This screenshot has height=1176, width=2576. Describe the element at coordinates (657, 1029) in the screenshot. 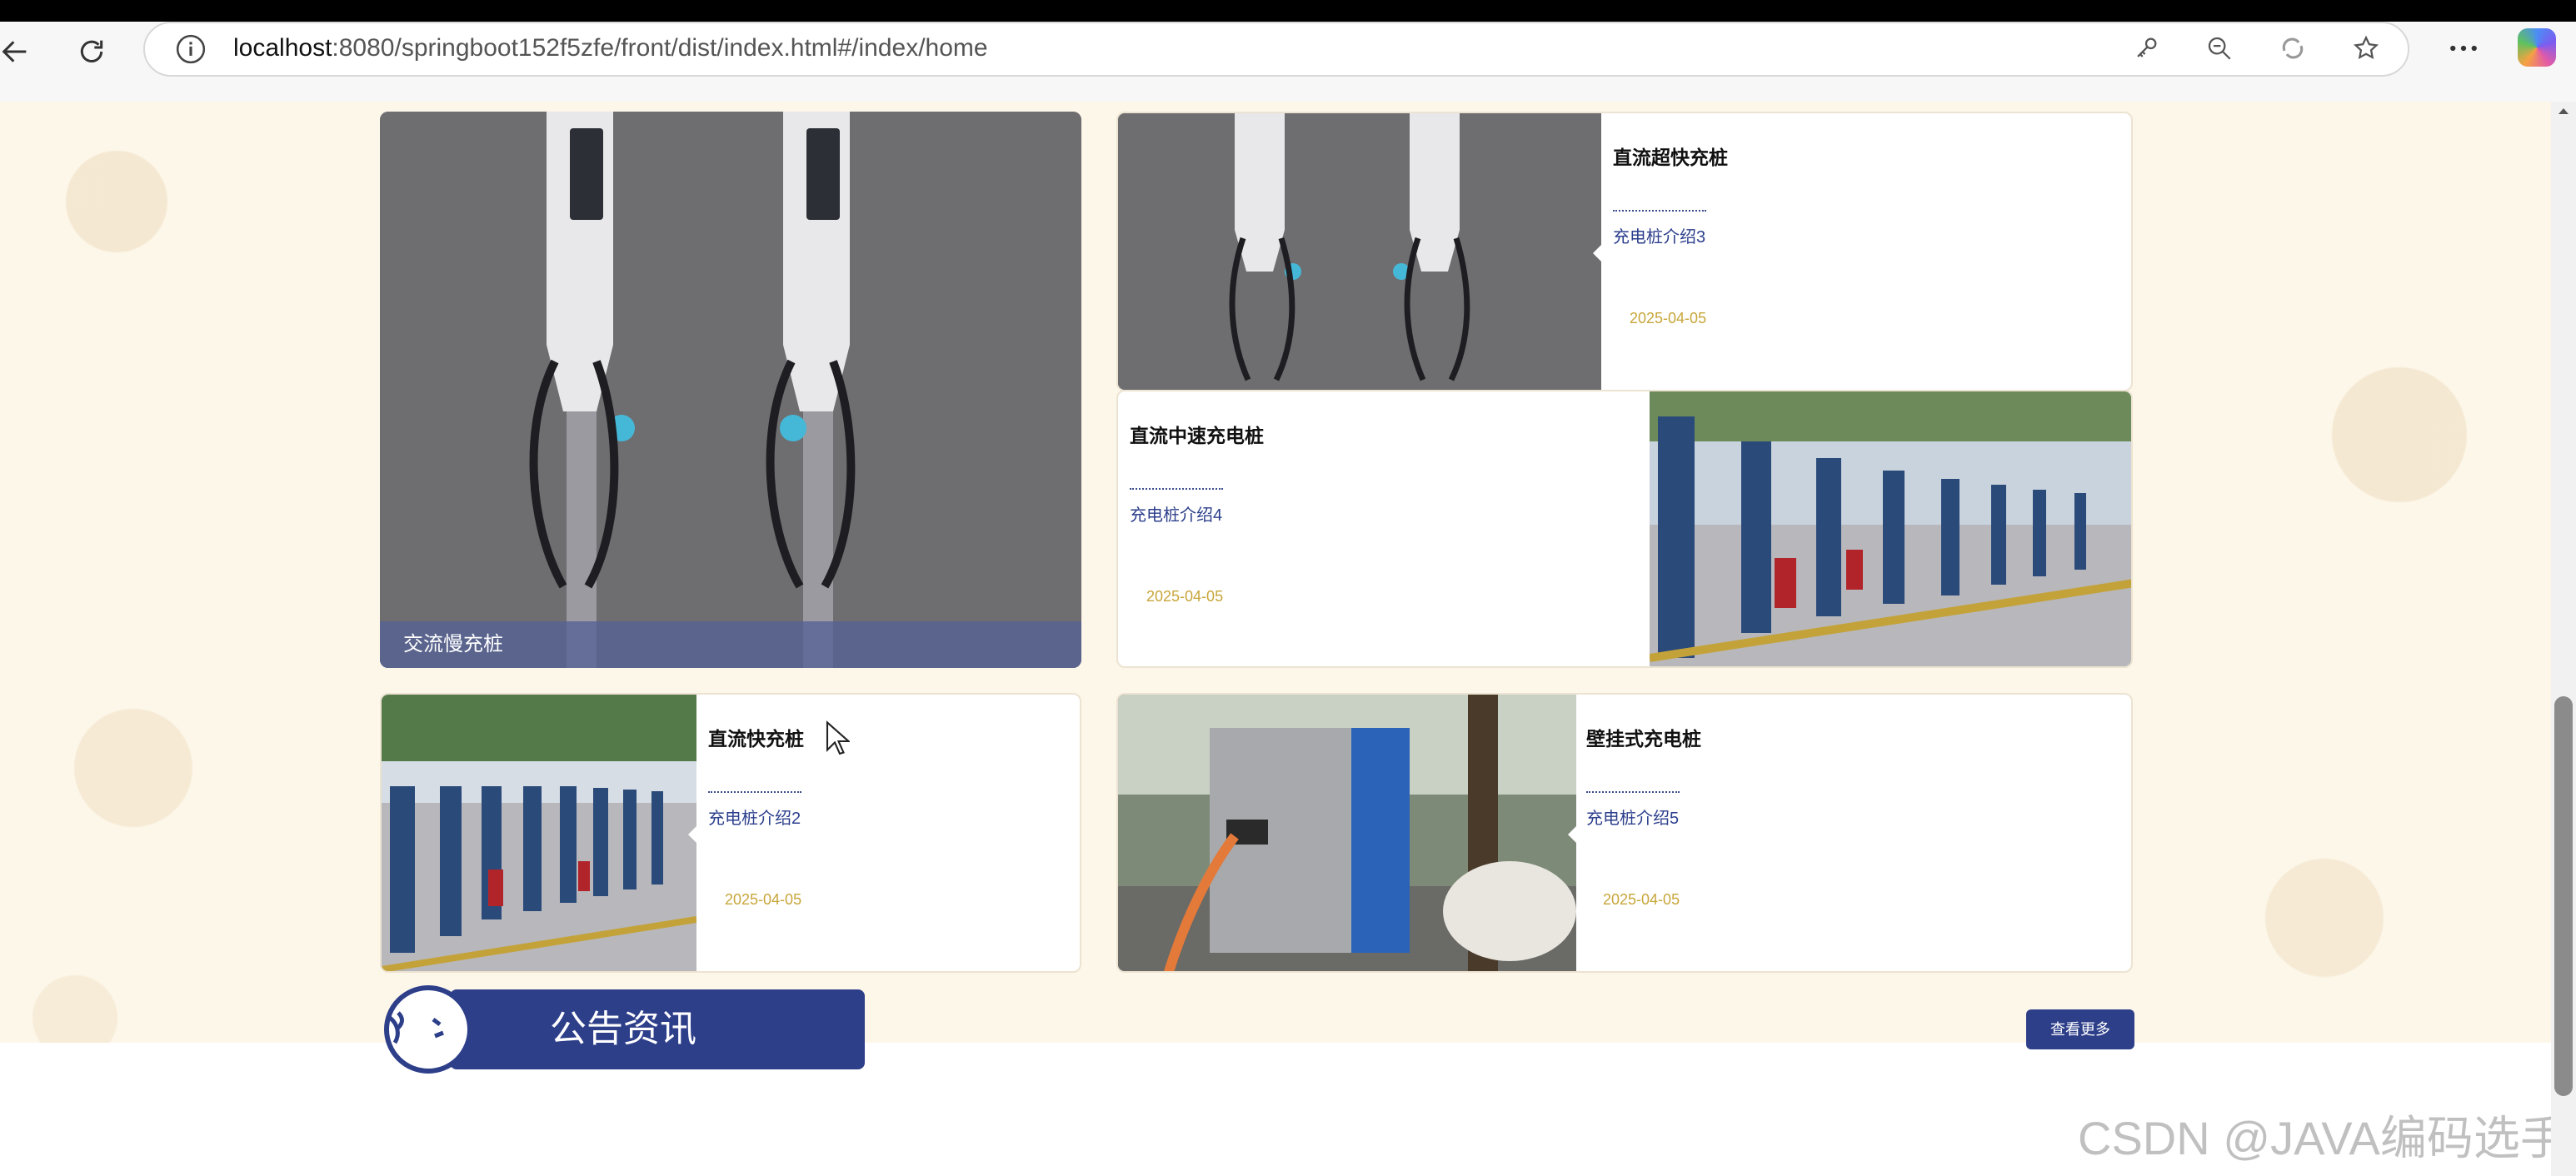

I see `announcements-title: 公告资讯` at that location.